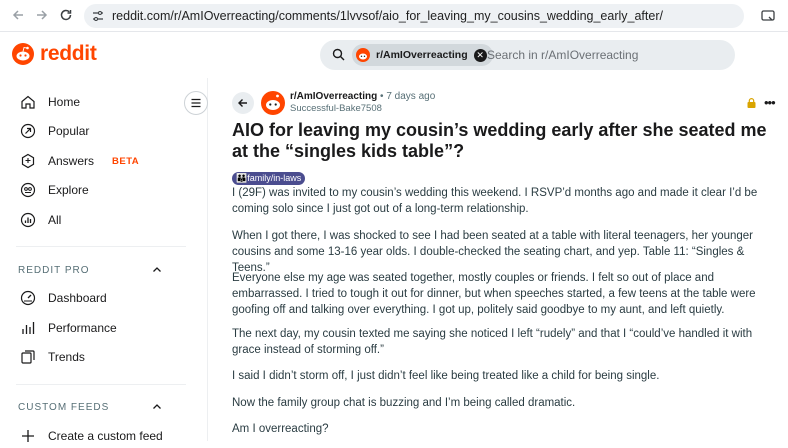  I want to click on menu-icon, so click(196, 103).